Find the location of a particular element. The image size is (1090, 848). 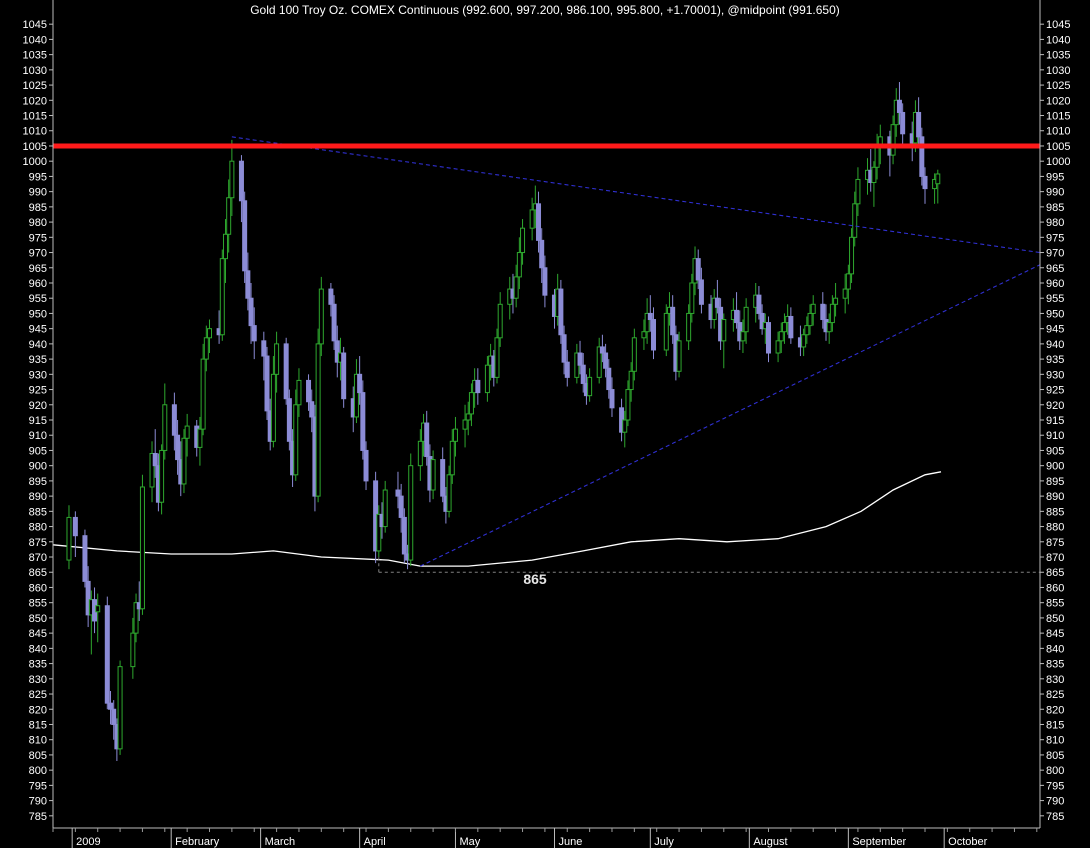

y-tick-label-right: 840 is located at coordinates (1055, 649).